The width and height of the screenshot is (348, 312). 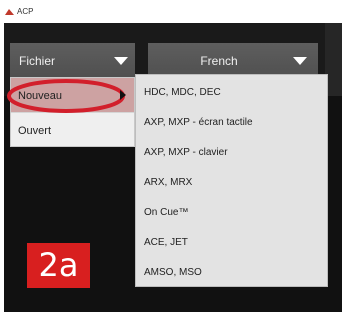 What do you see at coordinates (37, 61) in the screenshot?
I see `file-menu-label: Fichier` at bounding box center [37, 61].